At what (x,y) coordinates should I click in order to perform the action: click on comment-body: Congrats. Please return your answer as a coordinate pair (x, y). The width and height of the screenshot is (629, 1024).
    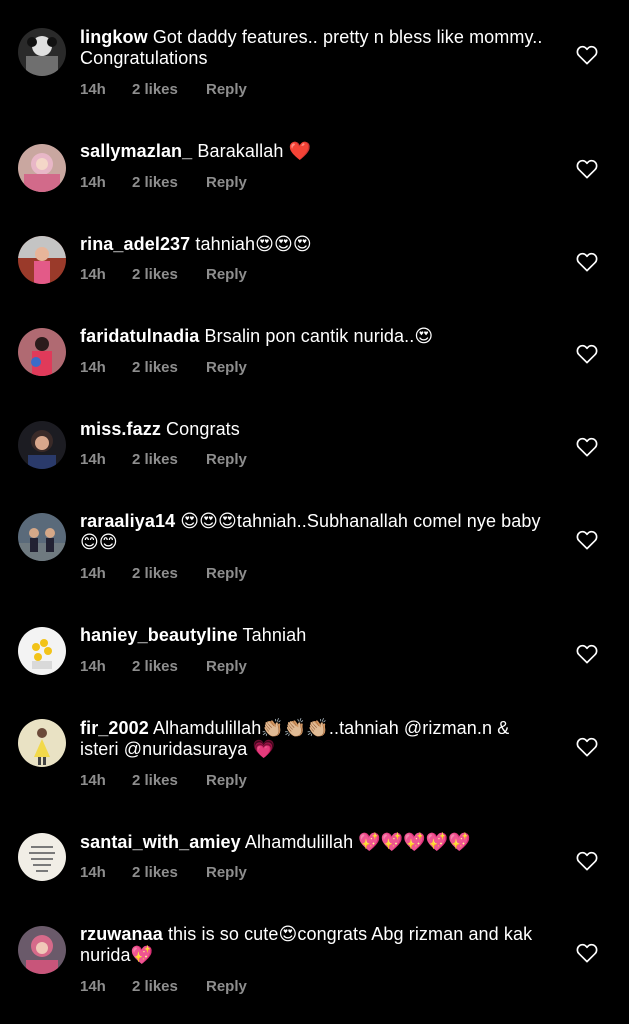
    Looking at the image, I should click on (203, 429).